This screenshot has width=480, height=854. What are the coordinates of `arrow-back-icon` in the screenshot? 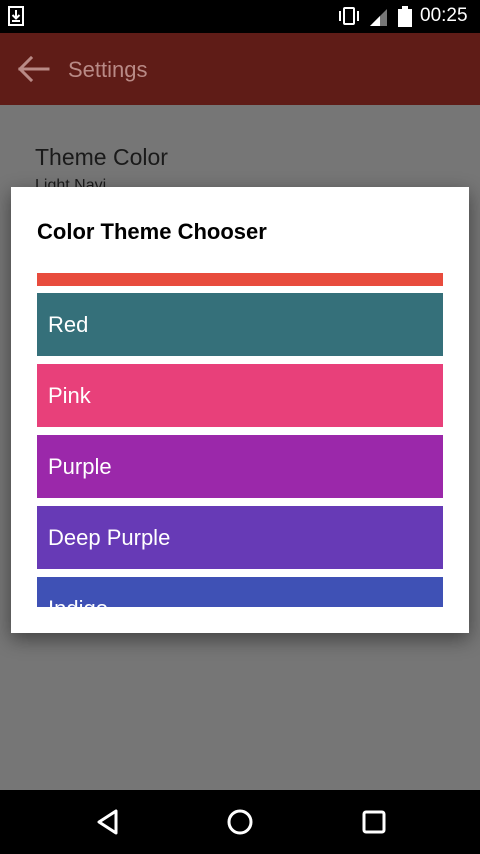 It's located at (33, 69).